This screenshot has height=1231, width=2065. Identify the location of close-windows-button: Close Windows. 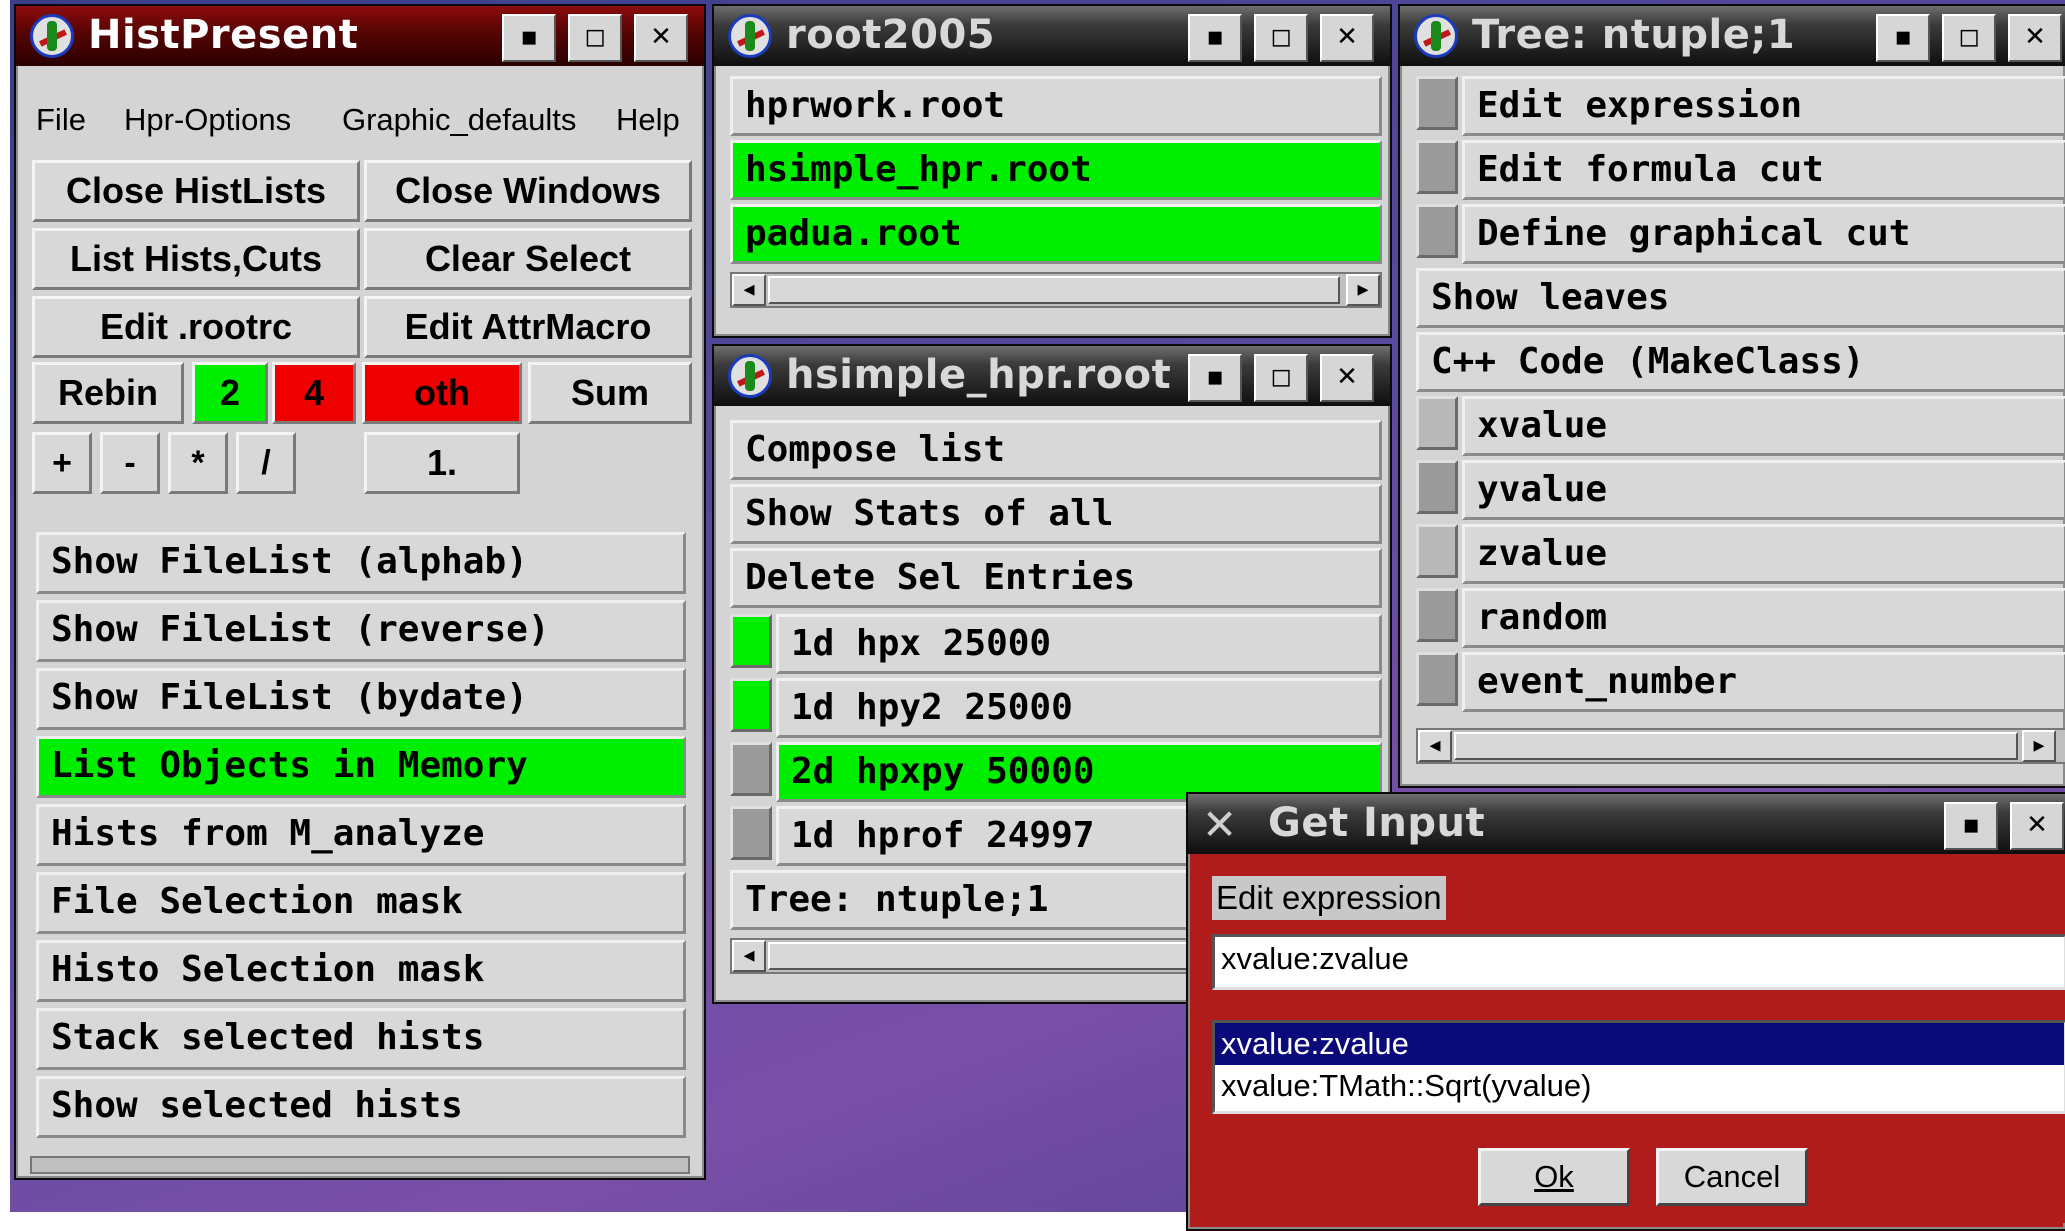
(528, 191).